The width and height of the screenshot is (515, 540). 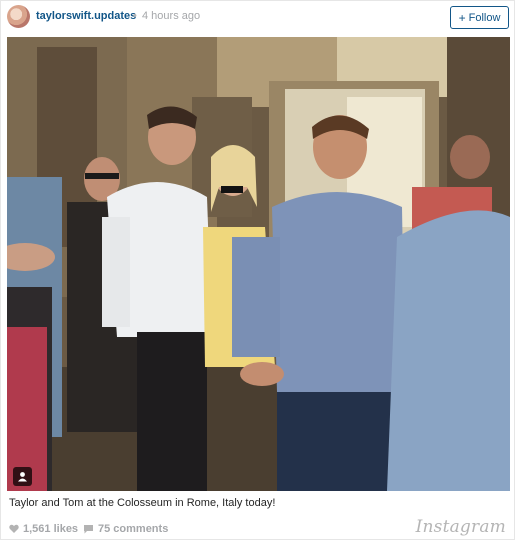 I want to click on instagram-logo: Instagram, so click(x=461, y=527).